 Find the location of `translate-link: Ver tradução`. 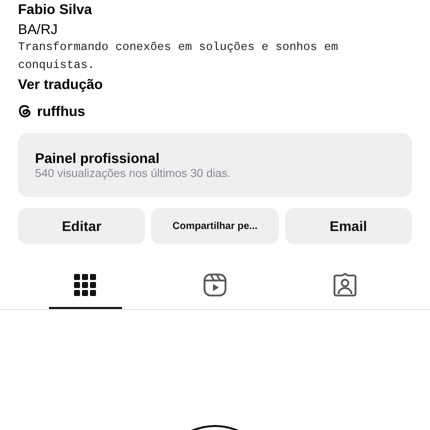

translate-link: Ver tradução is located at coordinates (60, 84).